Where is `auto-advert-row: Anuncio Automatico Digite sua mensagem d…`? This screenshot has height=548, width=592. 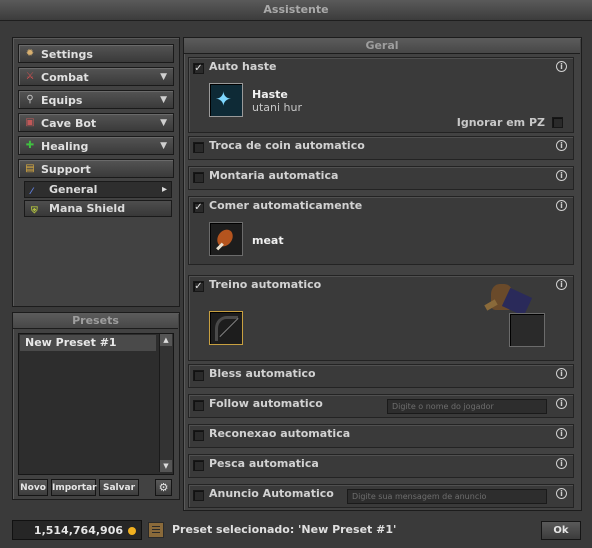
auto-advert-row: Anuncio Automatico Digite sua mensagem d… is located at coordinates (381, 496).